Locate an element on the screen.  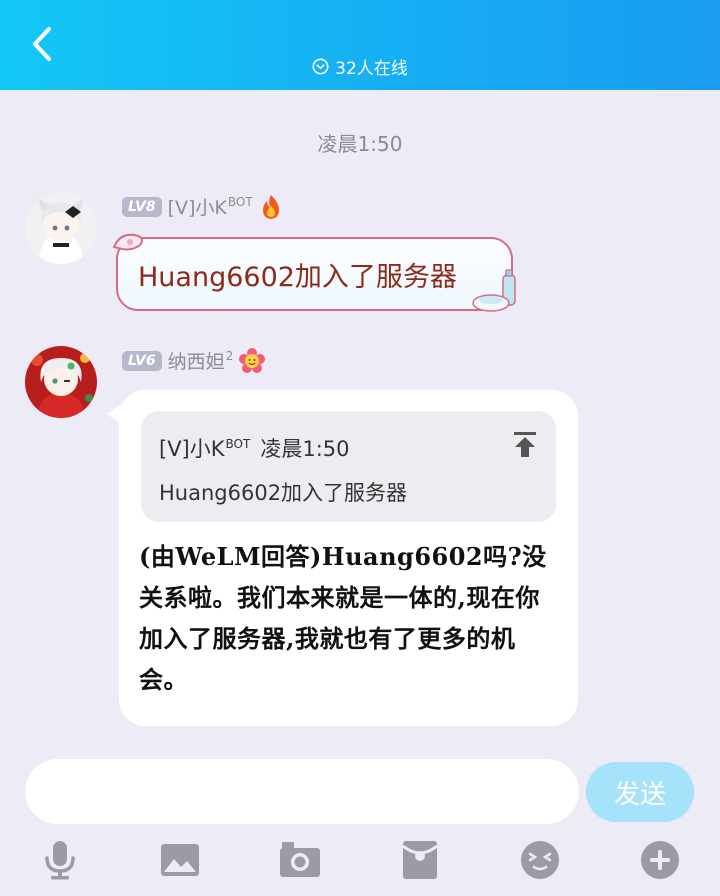
level-badge: LV6 is located at coordinates (142, 360).